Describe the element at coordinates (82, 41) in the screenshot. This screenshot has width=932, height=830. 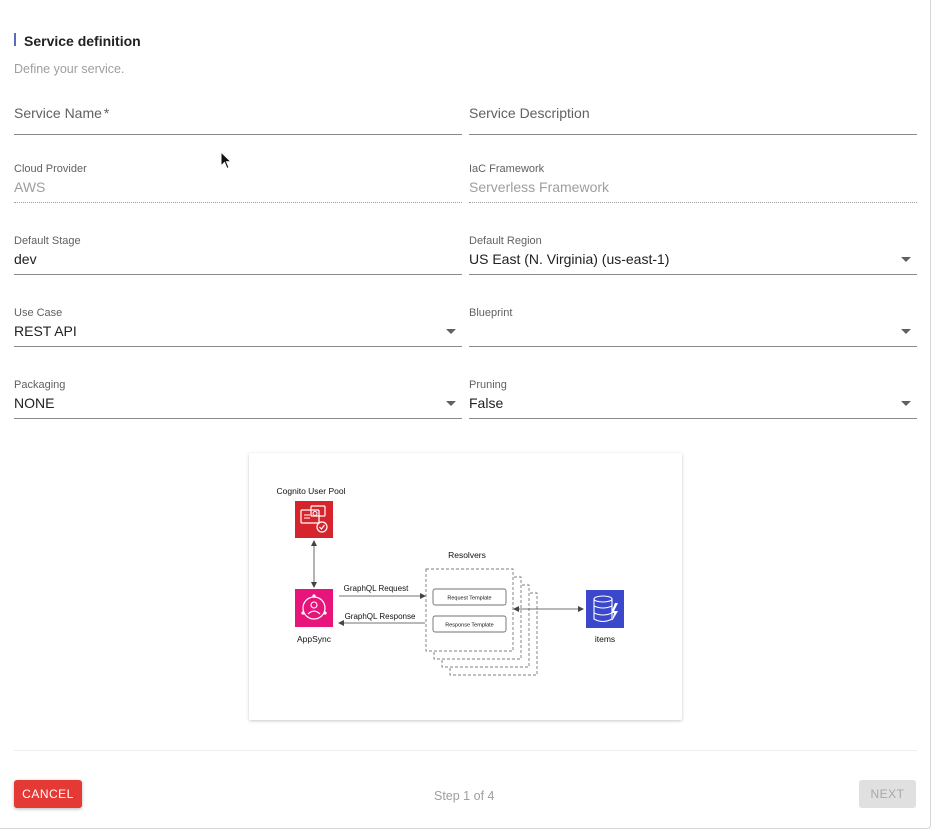
I see `page-title: Service definition` at that location.